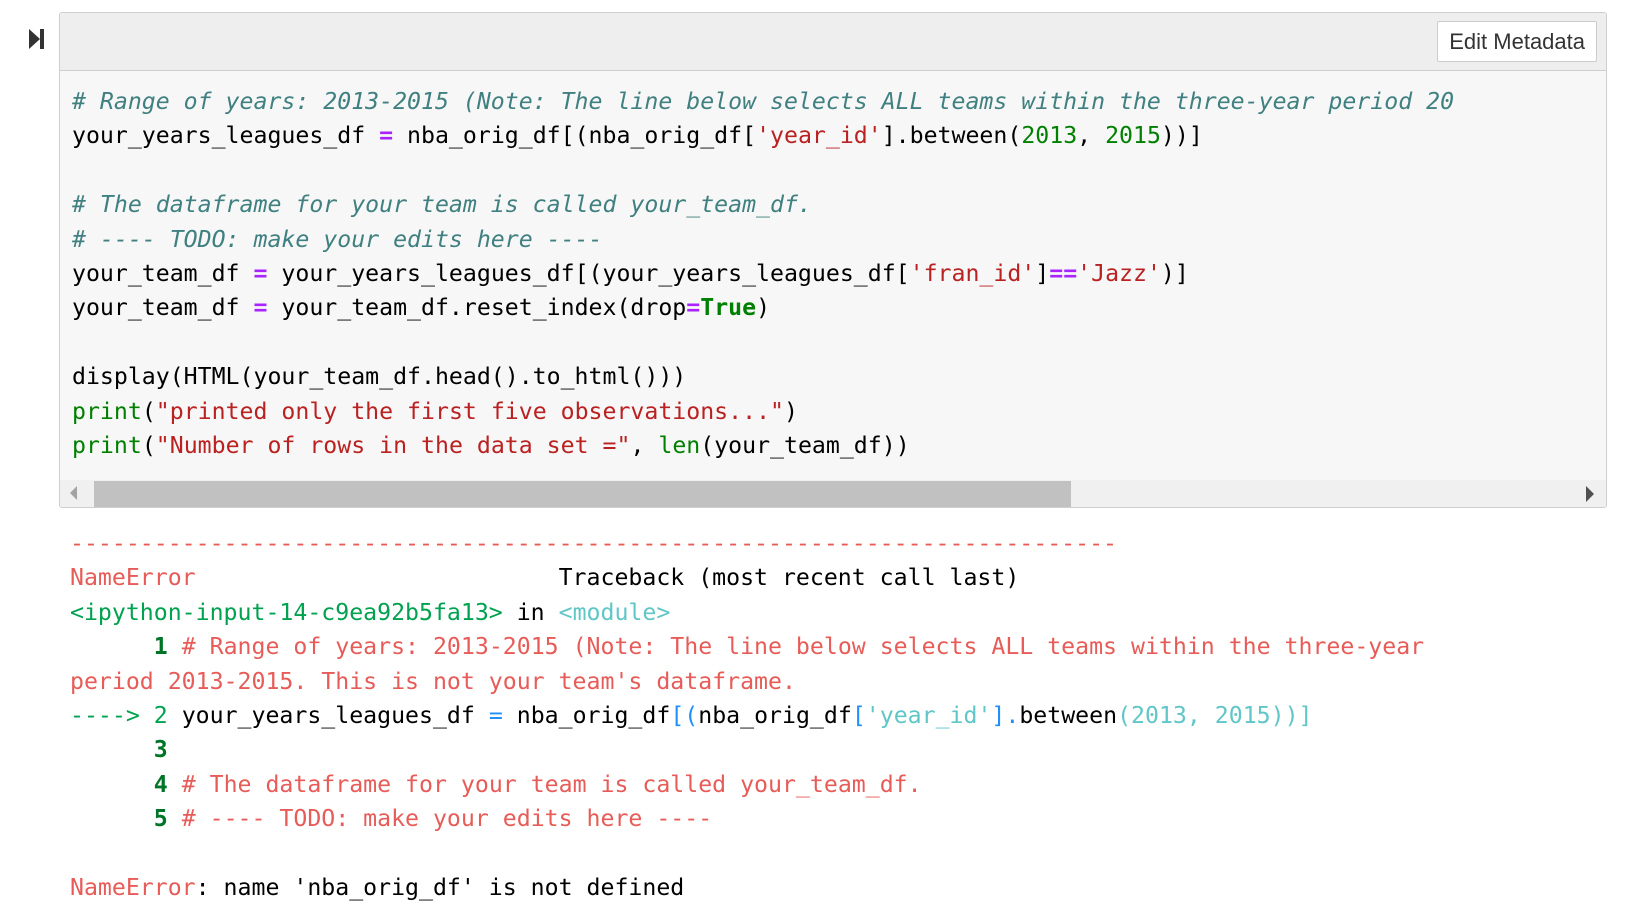 This screenshot has width=1630, height=924. I want to click on code-text: your_years_leagues_df, so click(226, 136).